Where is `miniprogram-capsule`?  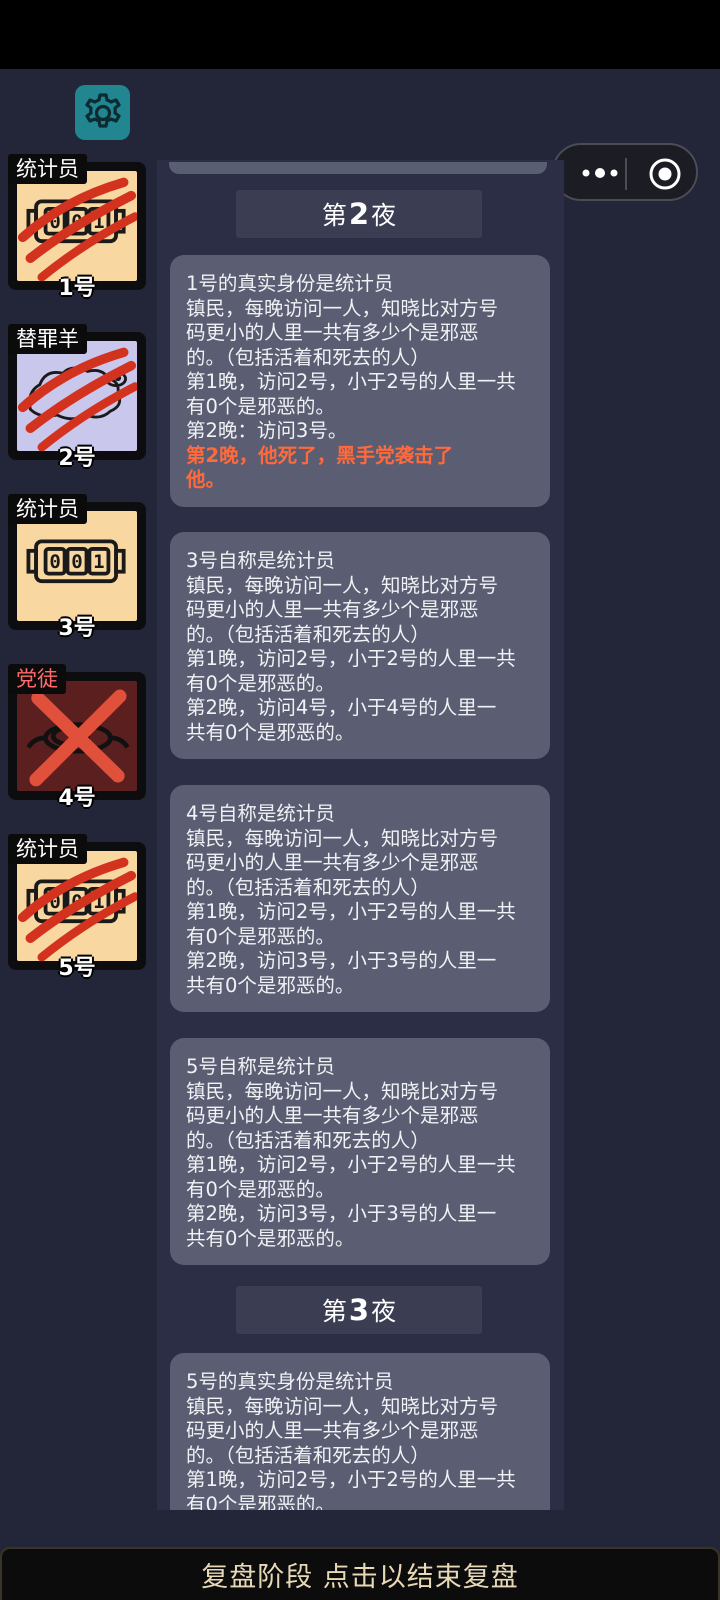
miniprogram-capsule is located at coordinates (625, 172).